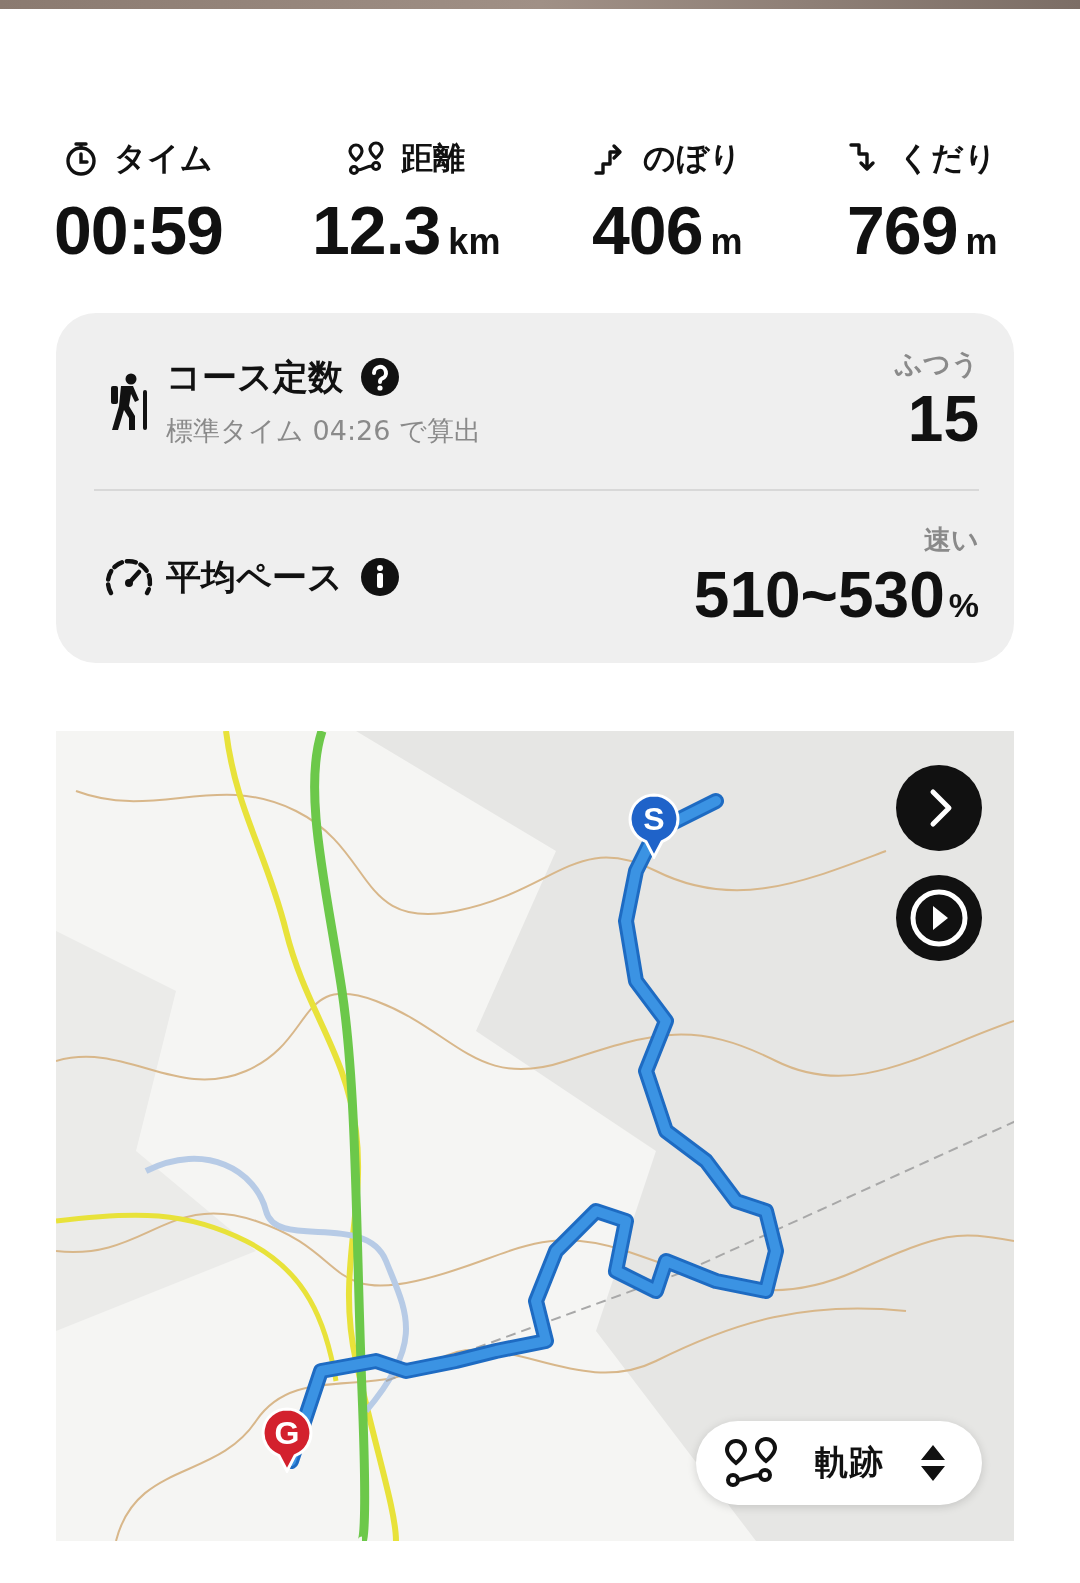 The image size is (1080, 1583). Describe the element at coordinates (902, 230) in the screenshot. I see `stat-value: 769` at that location.